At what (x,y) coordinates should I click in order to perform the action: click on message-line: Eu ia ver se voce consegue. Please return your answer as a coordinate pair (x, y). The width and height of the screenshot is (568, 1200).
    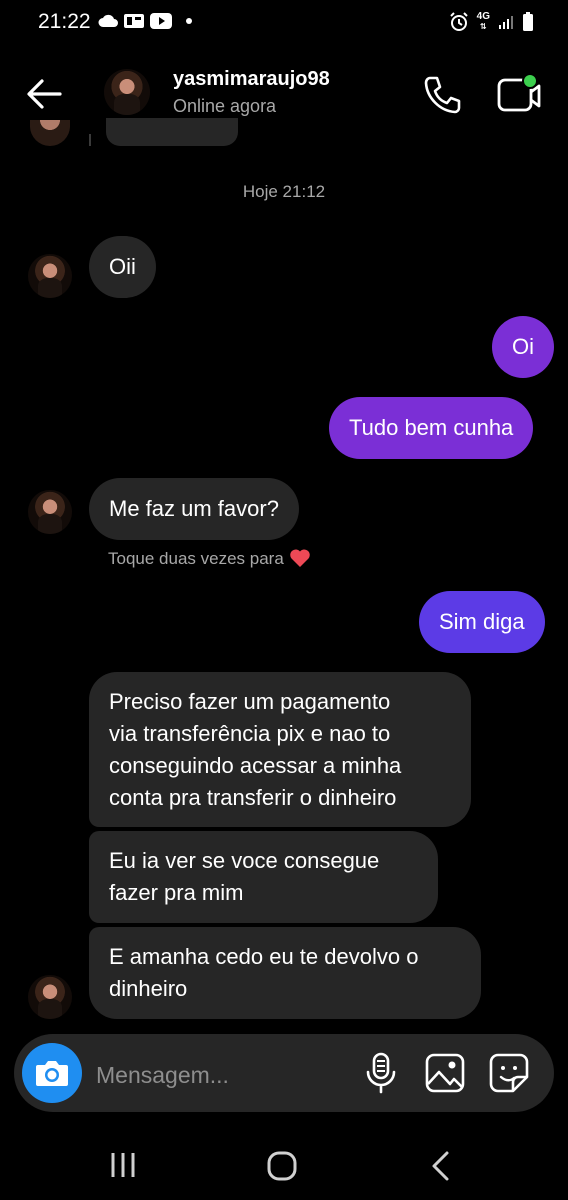
    Looking at the image, I should click on (244, 860).